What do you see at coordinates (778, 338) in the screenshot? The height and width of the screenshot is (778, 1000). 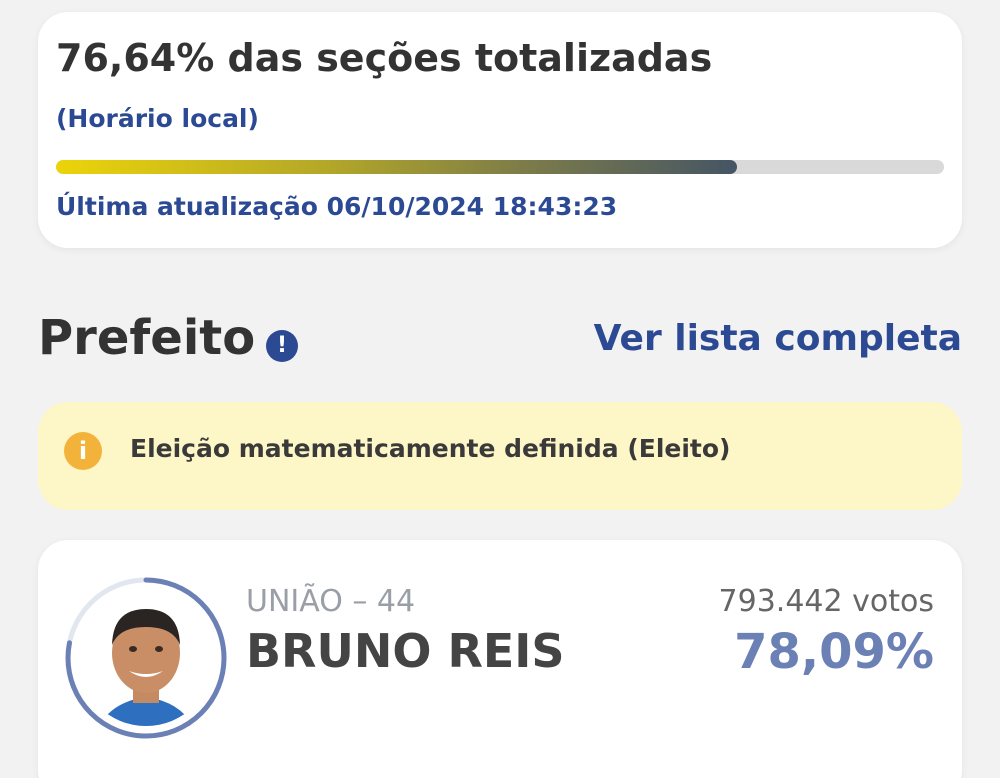 I see `full-list-link: Ver lista completa` at bounding box center [778, 338].